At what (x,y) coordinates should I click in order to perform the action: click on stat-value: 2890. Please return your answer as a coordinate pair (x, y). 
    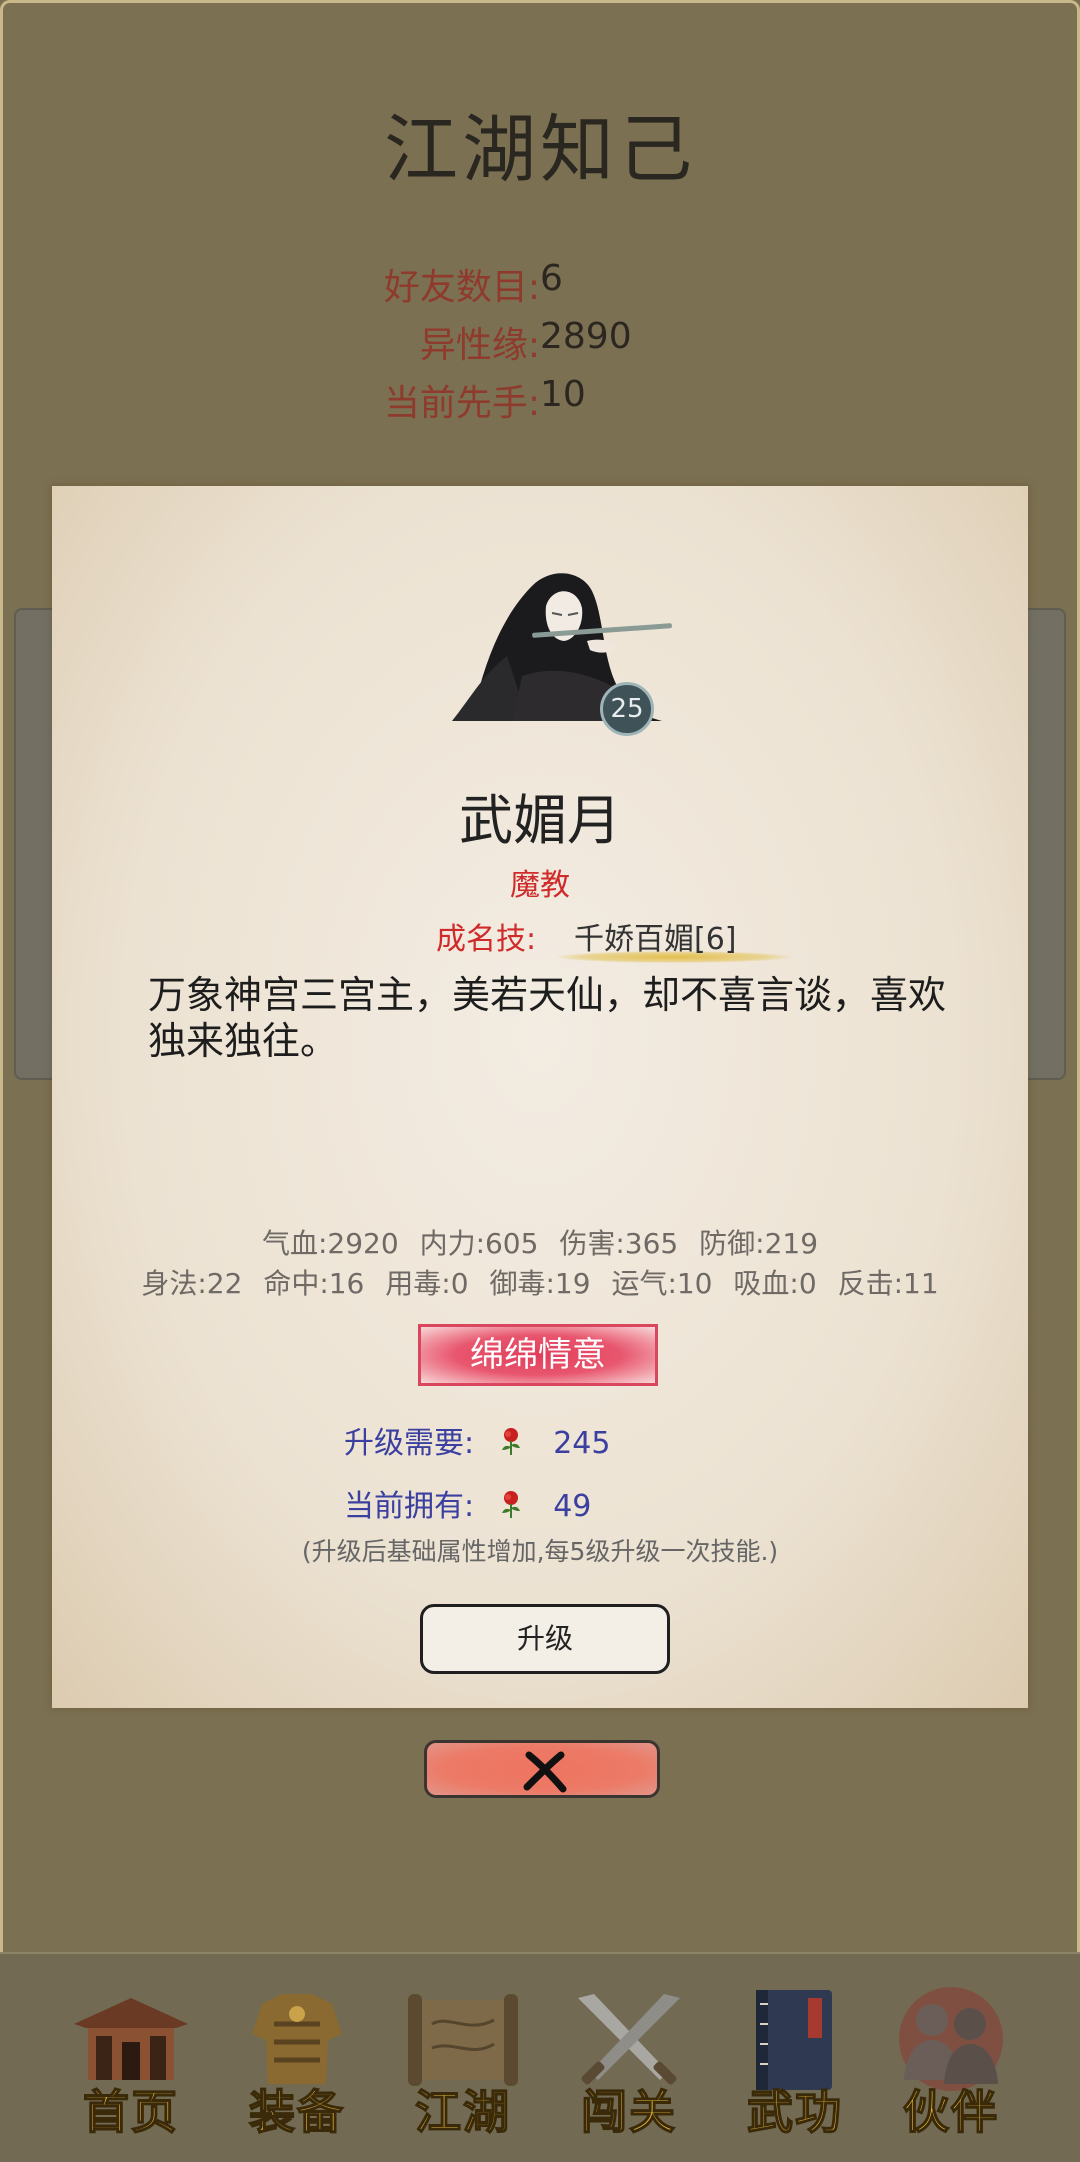
    Looking at the image, I should click on (586, 336).